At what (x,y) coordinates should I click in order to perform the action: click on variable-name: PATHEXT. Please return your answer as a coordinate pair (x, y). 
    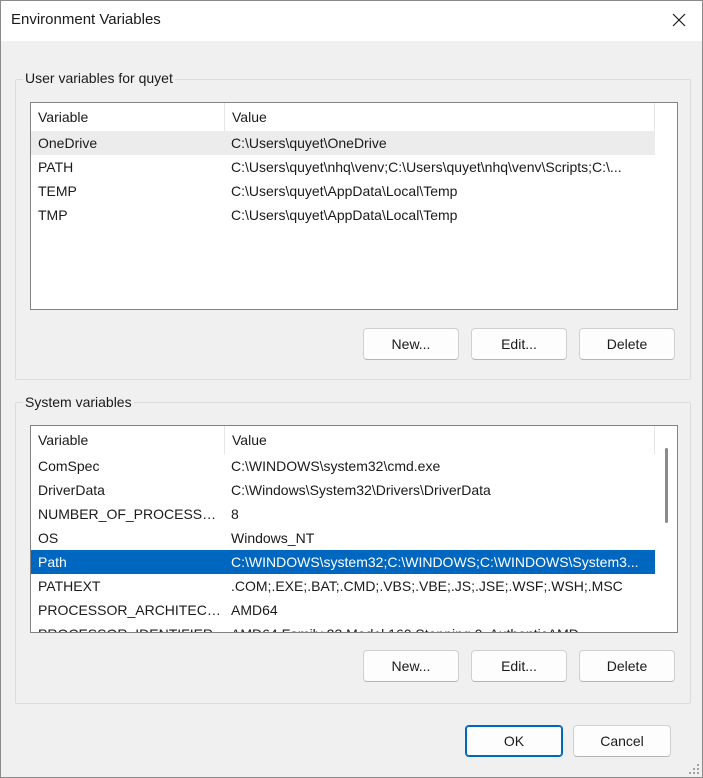
    Looking at the image, I should click on (69, 586).